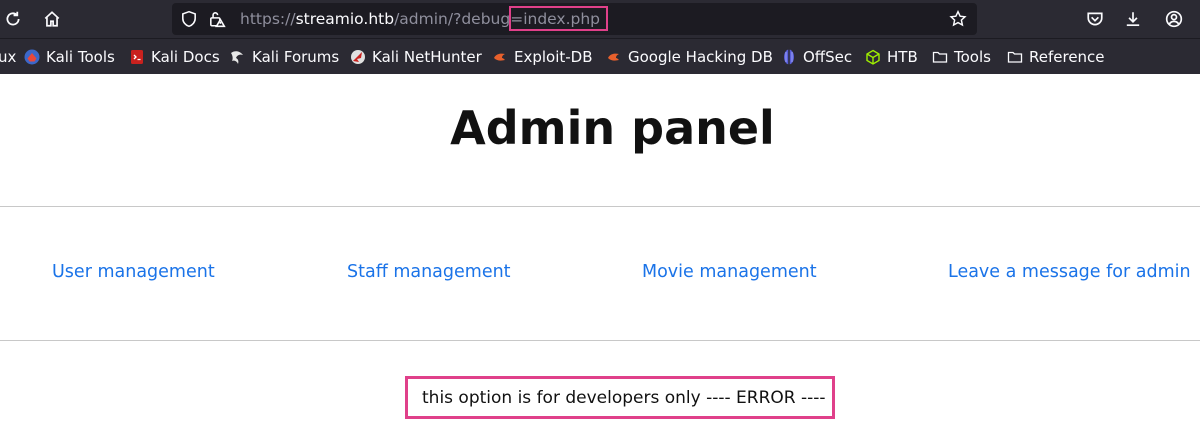  I want to click on bookmark-item: Kali Docs, so click(174, 57).